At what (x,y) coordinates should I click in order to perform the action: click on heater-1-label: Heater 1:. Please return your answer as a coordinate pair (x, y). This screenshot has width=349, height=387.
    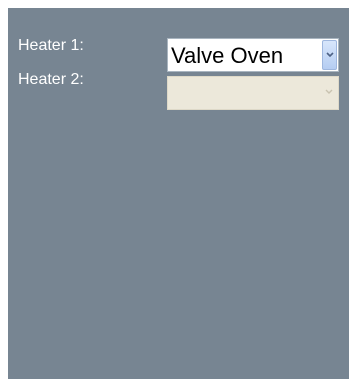
    Looking at the image, I should click on (51, 45).